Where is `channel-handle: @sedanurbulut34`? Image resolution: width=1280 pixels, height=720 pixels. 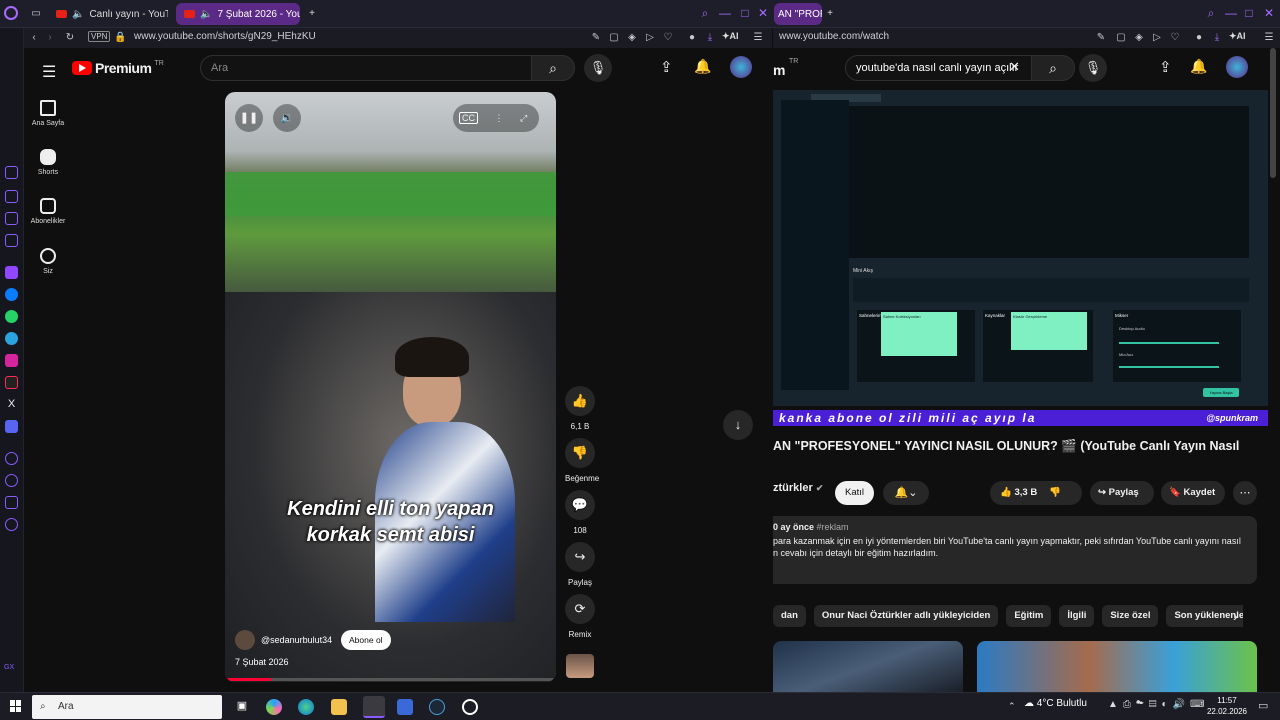
channel-handle: @sedanurbulut34 is located at coordinates (296, 640).